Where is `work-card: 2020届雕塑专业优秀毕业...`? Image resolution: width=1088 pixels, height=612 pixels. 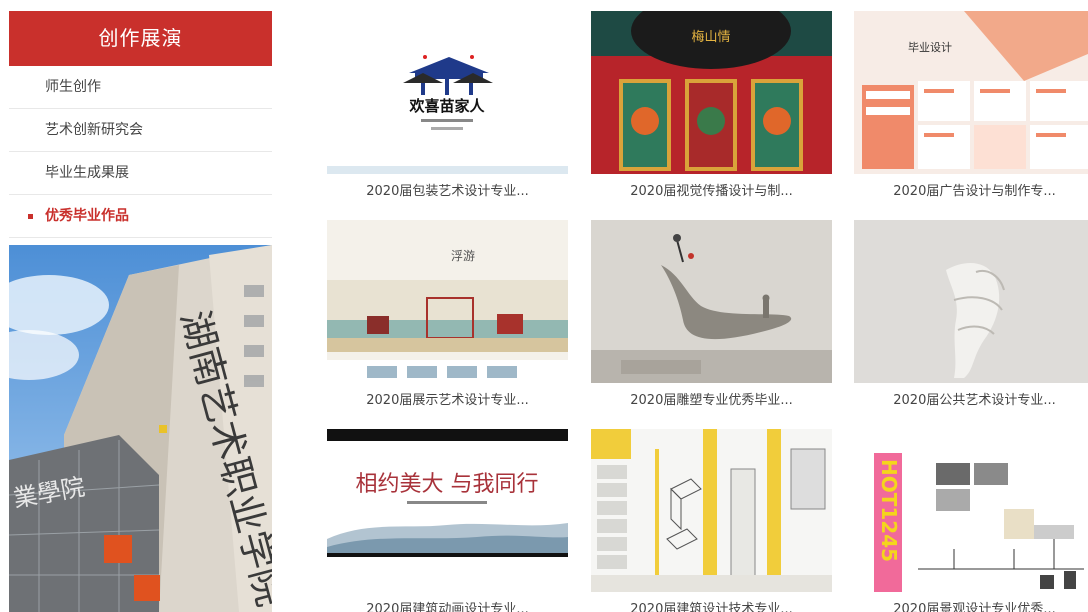
work-card: 2020届雕塑专业优秀毕业... is located at coordinates (711, 314).